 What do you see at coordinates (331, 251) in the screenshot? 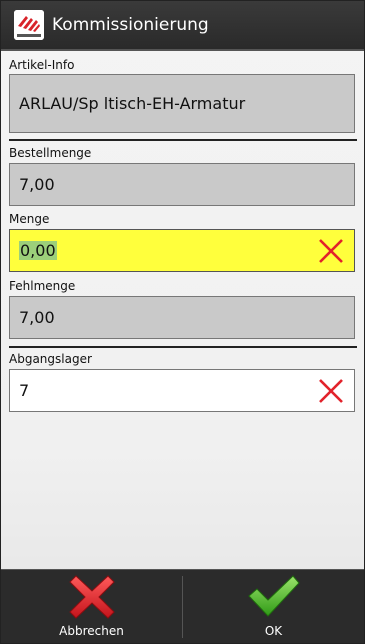
I see `menge-clear-icon` at bounding box center [331, 251].